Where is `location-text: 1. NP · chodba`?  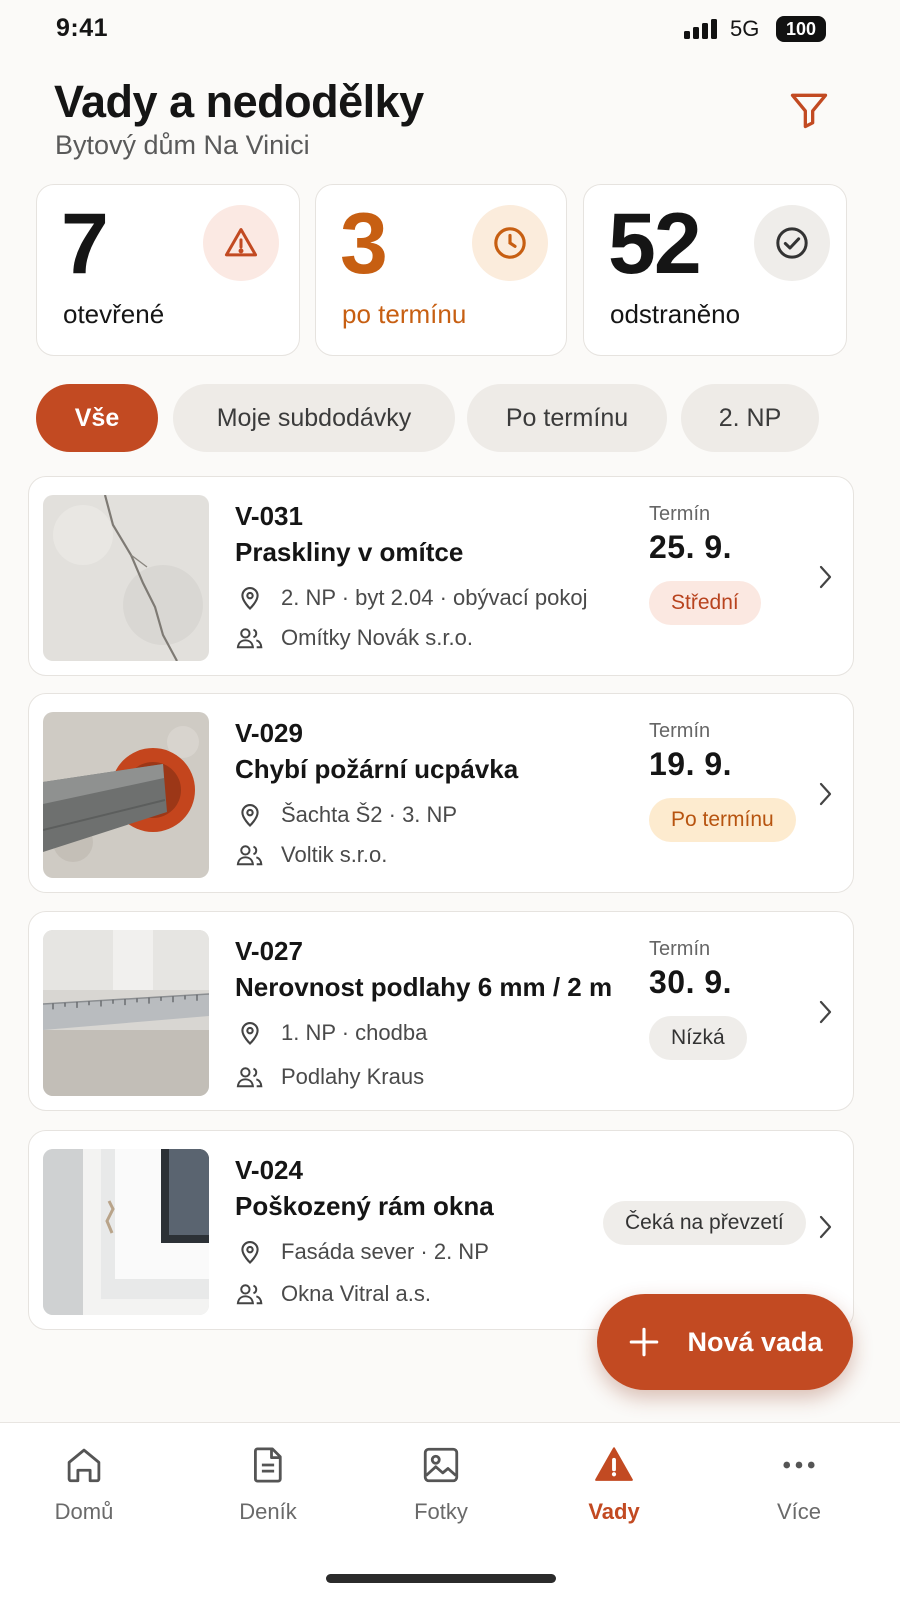 location-text: 1. NP · chodba is located at coordinates (354, 1032).